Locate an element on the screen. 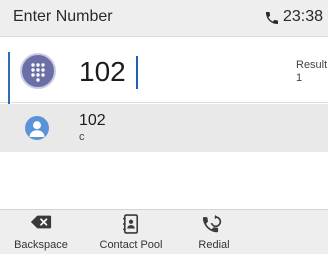  backspace-icon is located at coordinates (41, 222).